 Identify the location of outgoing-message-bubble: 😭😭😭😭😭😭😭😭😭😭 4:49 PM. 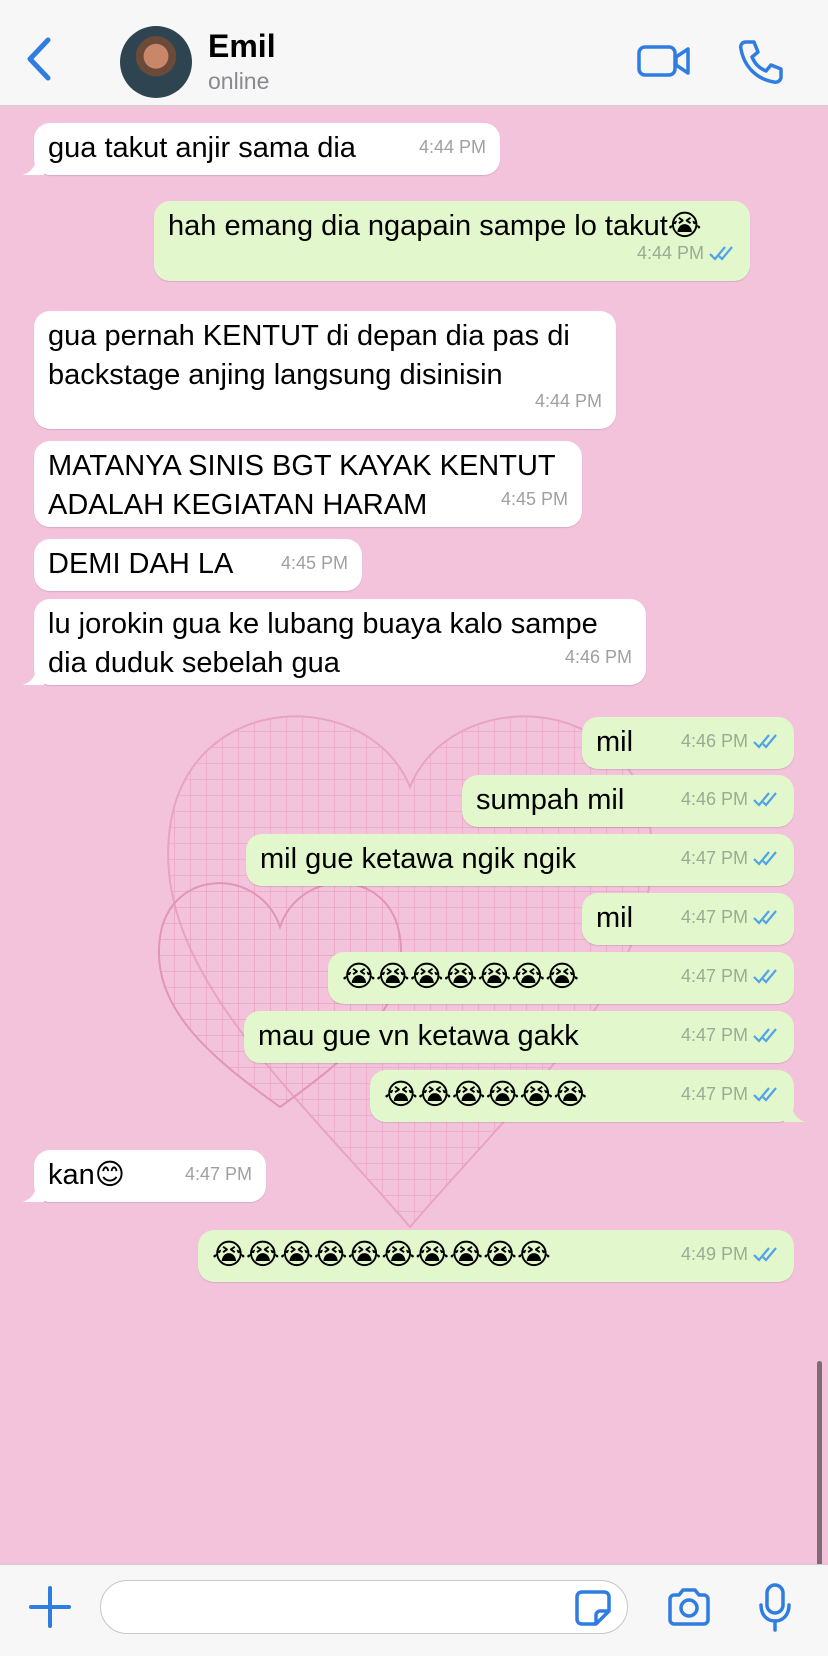
(496, 1256).